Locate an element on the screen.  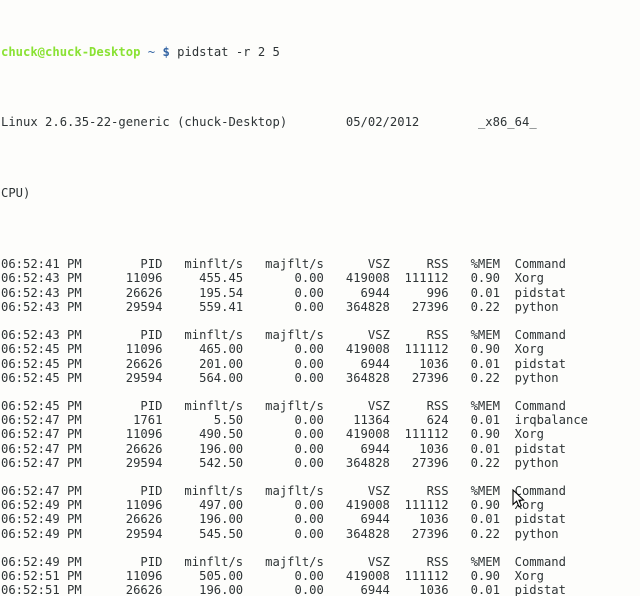
sysinfo-kernel: Linux 2.6.35-22-generic (chuck-Desktop) is located at coordinates (144, 122).